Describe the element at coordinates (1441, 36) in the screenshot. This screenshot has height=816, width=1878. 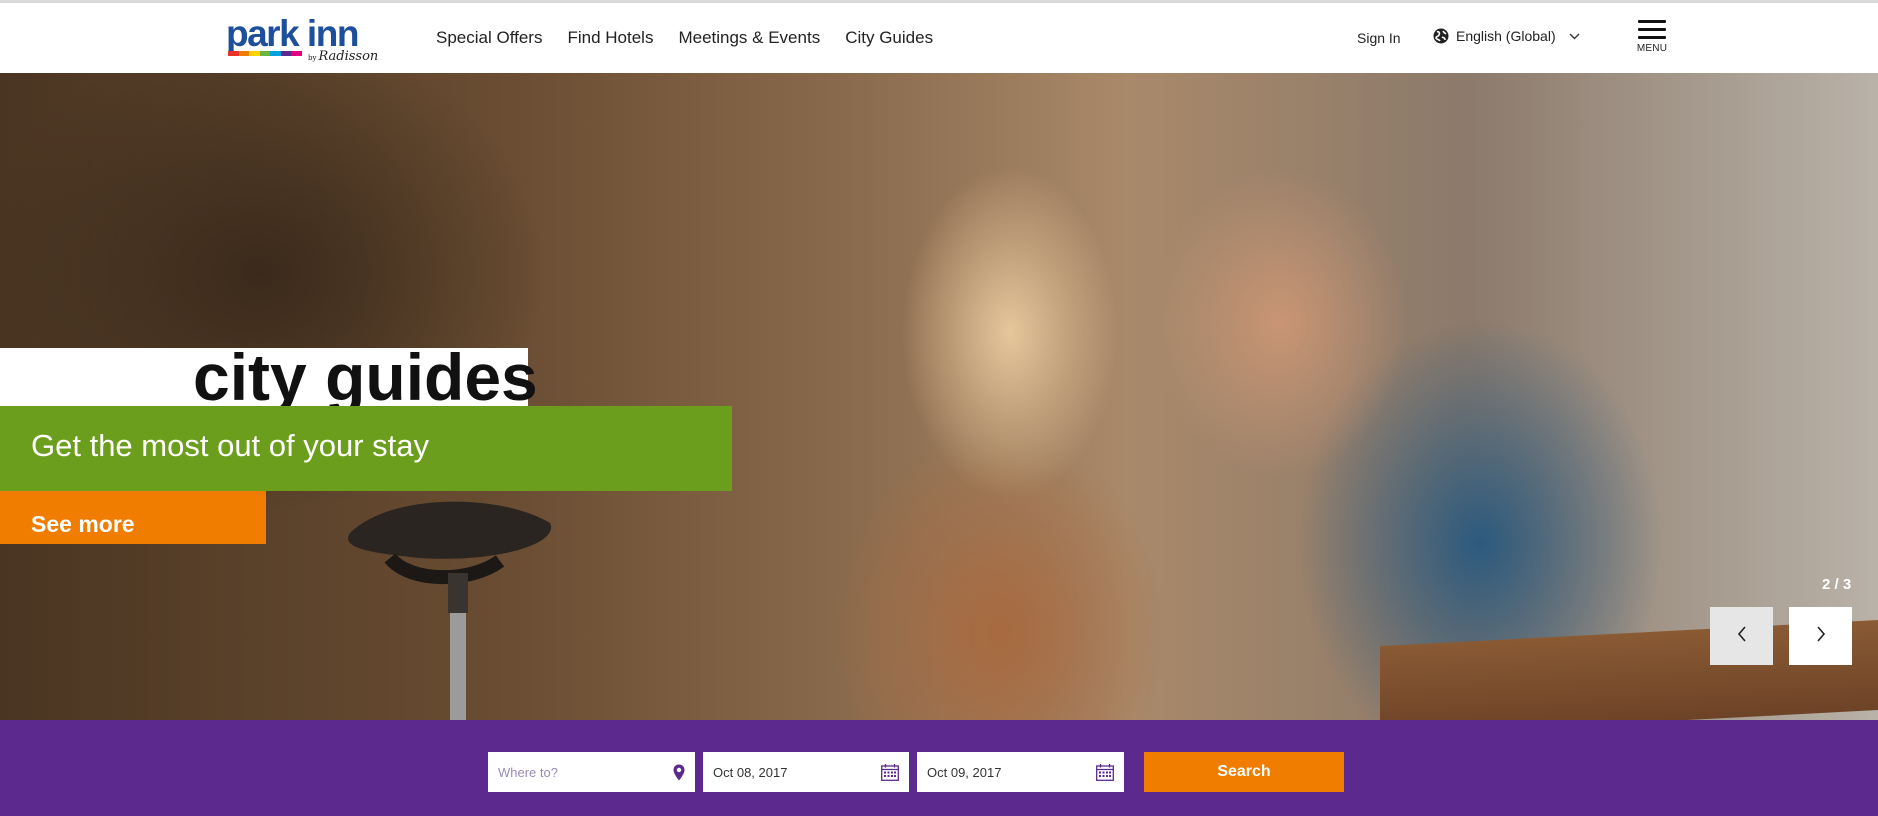
I see `globe-icon` at that location.